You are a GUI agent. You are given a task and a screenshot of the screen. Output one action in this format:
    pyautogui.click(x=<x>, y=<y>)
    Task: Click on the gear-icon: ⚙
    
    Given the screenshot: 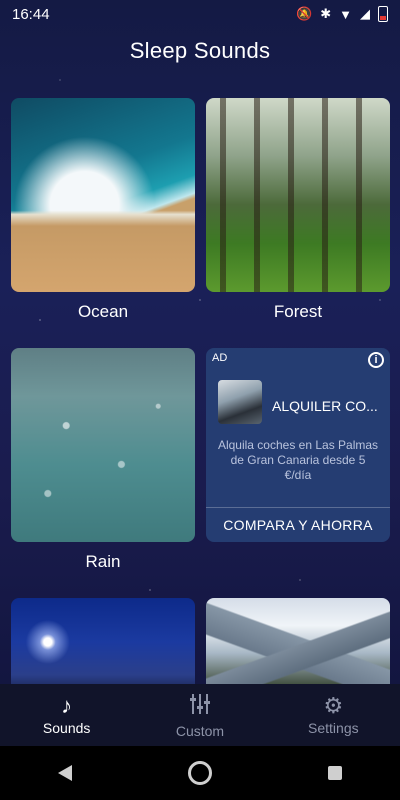 What is the action you would take?
    pyautogui.click(x=333, y=705)
    